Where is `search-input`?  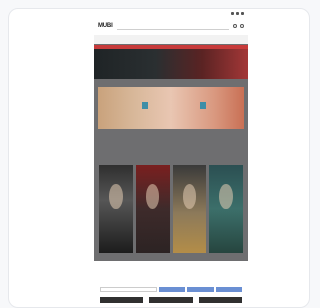 search-input is located at coordinates (172, 26).